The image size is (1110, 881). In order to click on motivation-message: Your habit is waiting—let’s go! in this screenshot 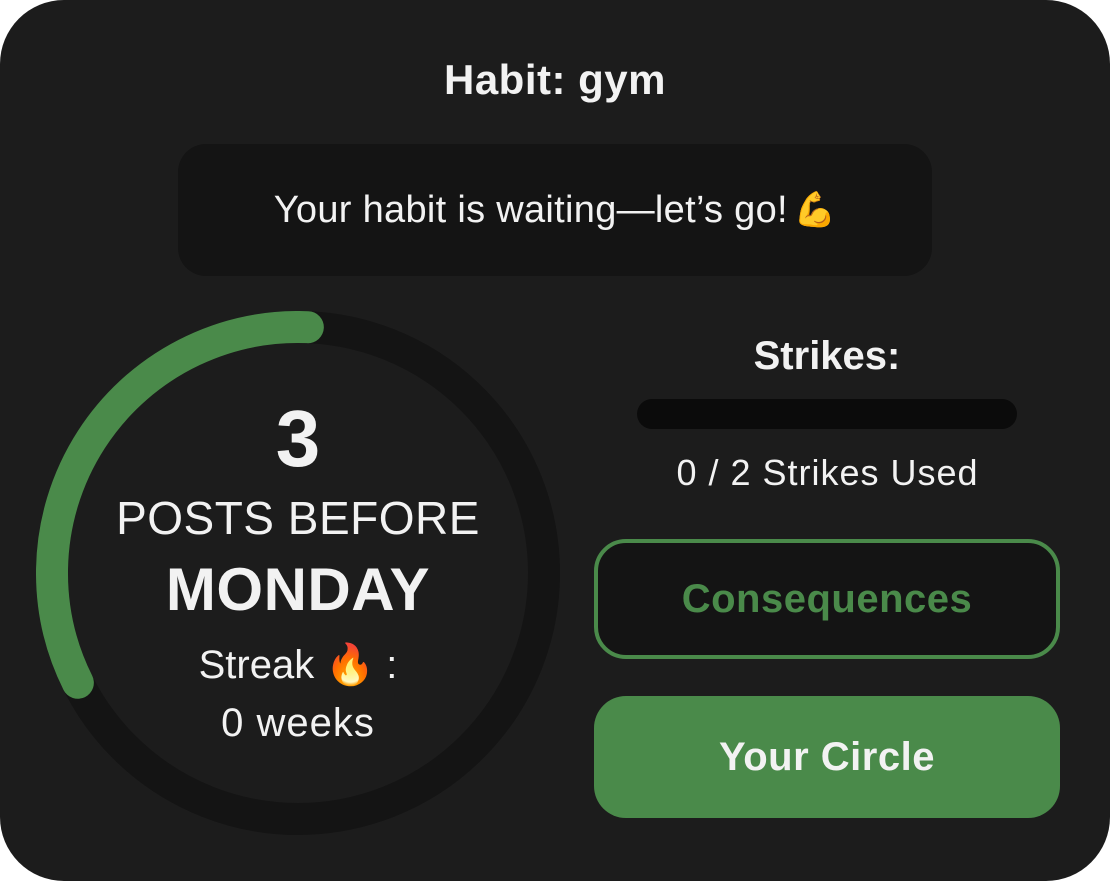, I will do `click(530, 209)`.